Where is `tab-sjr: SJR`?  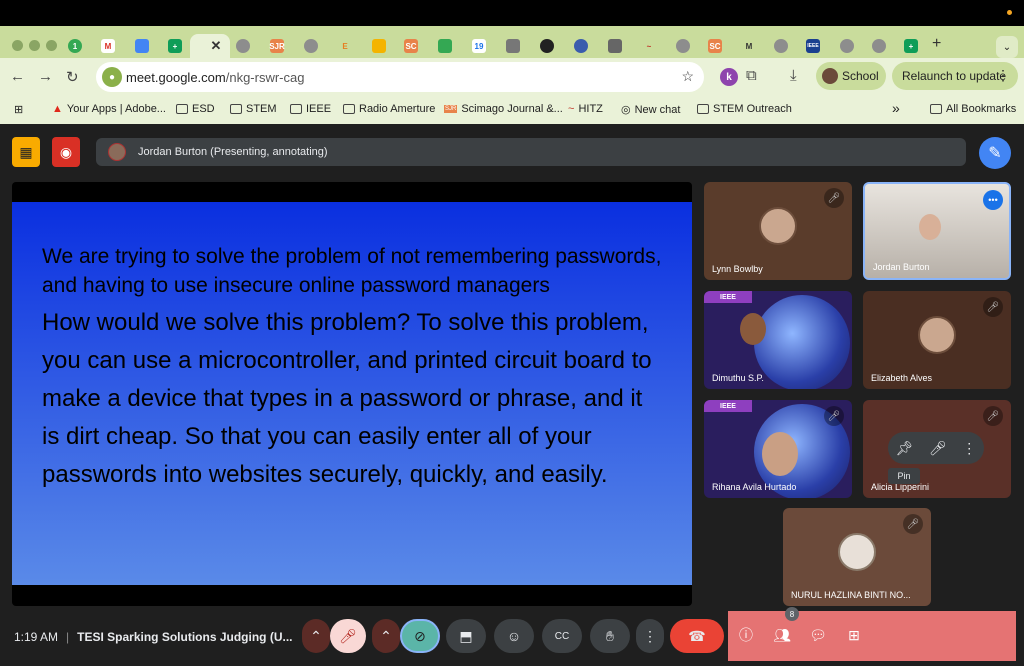 tab-sjr: SJR is located at coordinates (277, 46).